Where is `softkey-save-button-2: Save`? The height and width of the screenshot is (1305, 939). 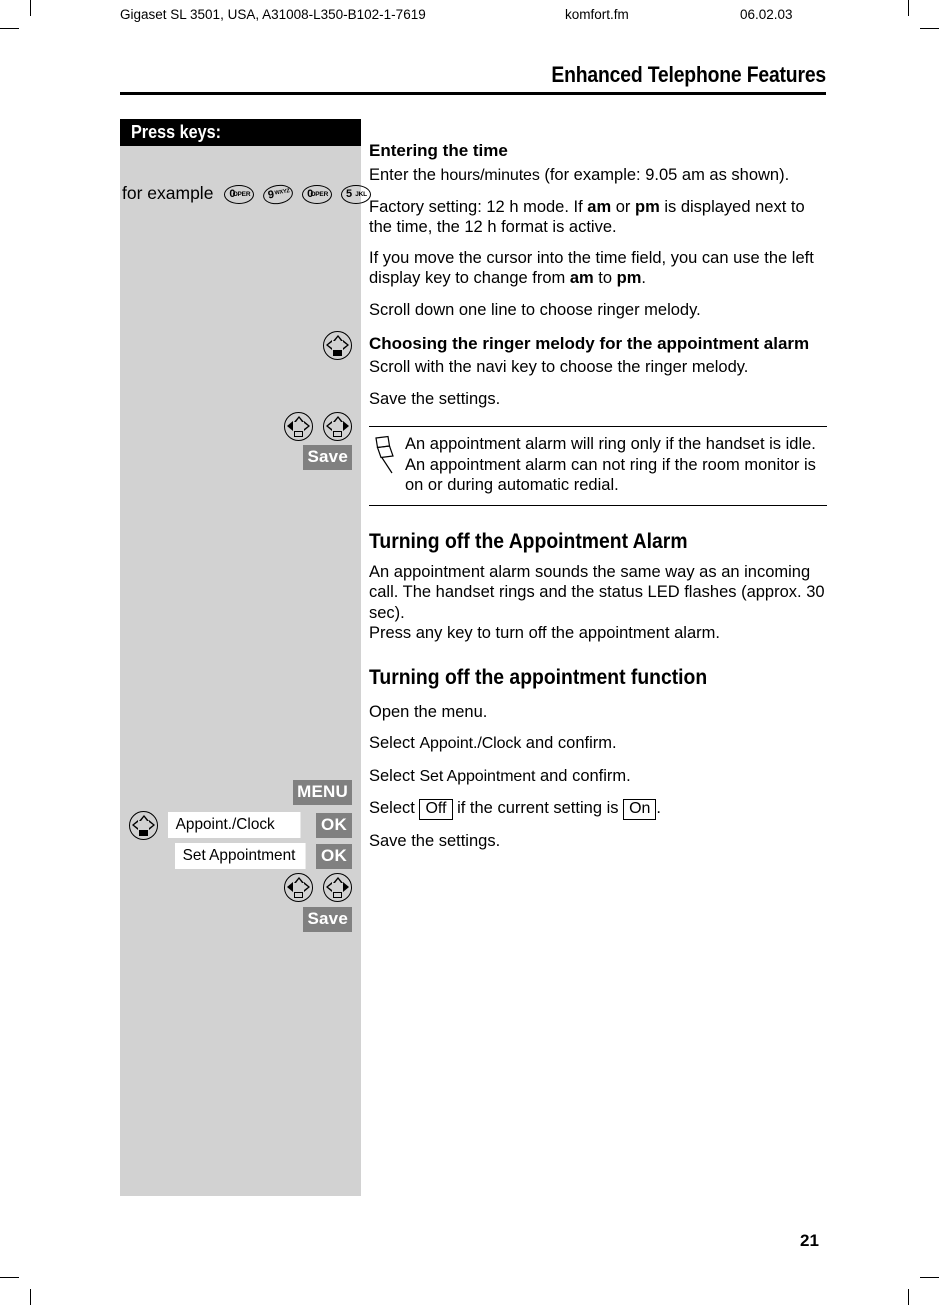 softkey-save-button-2: Save is located at coordinates (327, 919).